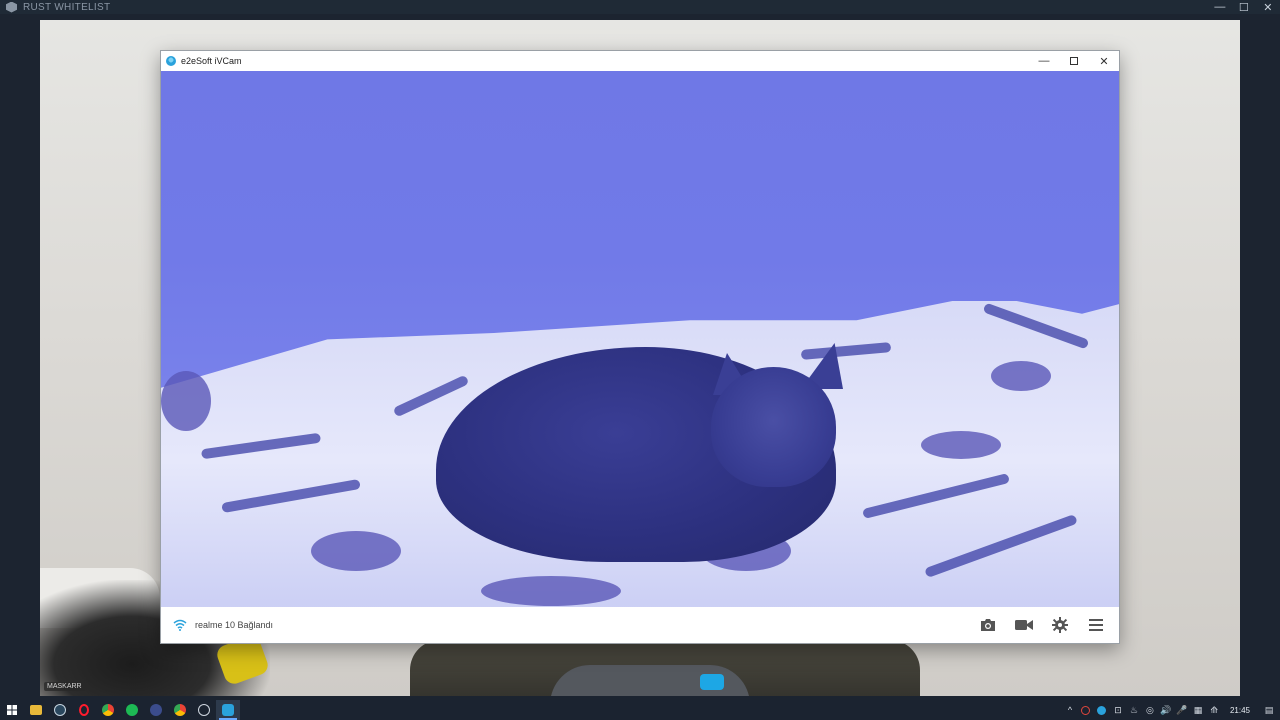  I want to click on tray-app-icon: ⊡, so click(1118, 710).